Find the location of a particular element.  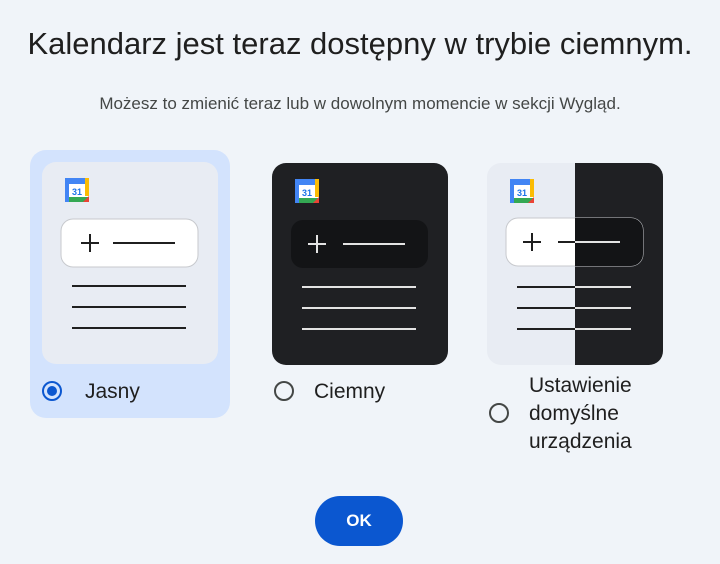

system-theme-preview: 31 is located at coordinates (575, 264).